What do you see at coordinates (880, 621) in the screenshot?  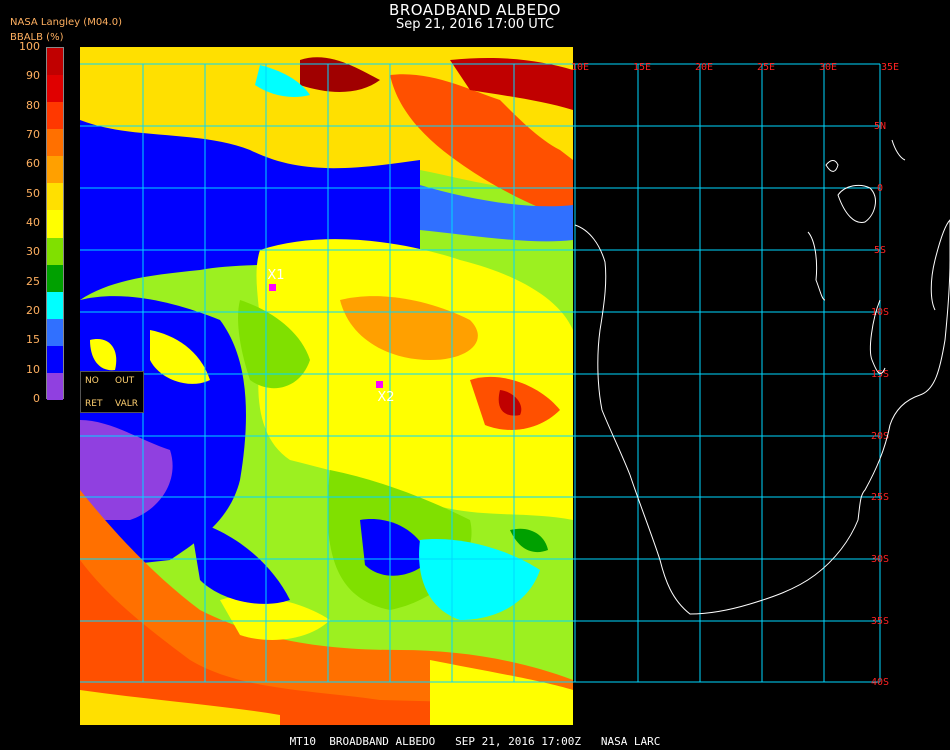 I see `latitude-label: 35S` at bounding box center [880, 621].